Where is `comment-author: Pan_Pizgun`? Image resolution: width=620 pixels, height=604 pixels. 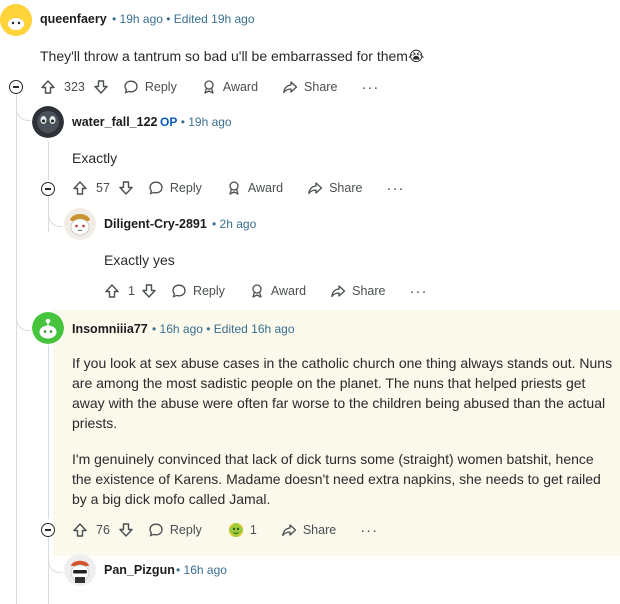 comment-author: Pan_Pizgun is located at coordinates (139, 570).